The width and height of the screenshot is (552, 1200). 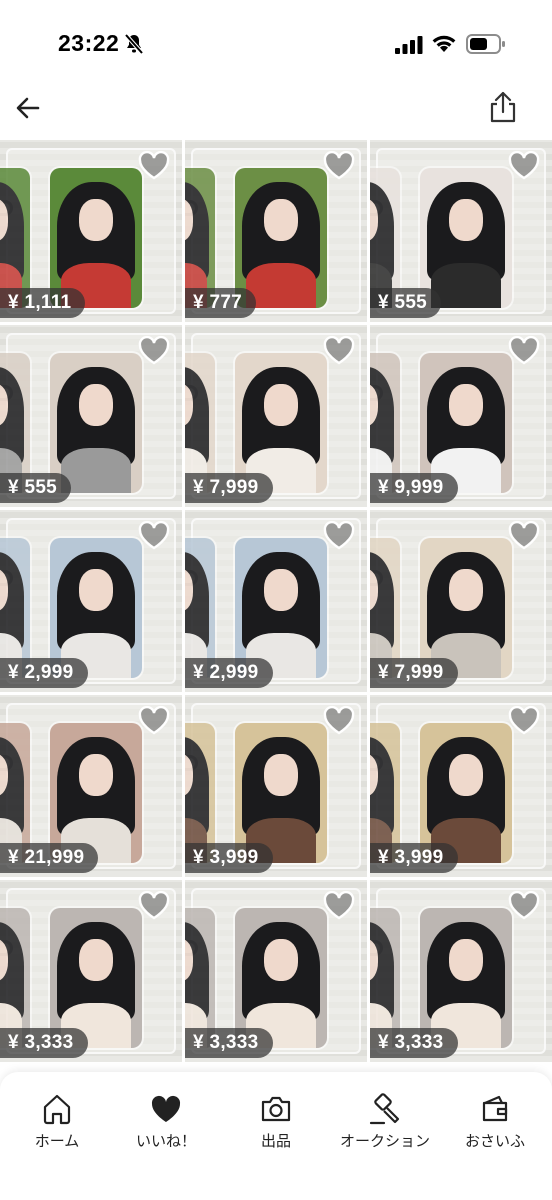 I want to click on price-badge: ¥ 21,999, so click(x=49, y=858).